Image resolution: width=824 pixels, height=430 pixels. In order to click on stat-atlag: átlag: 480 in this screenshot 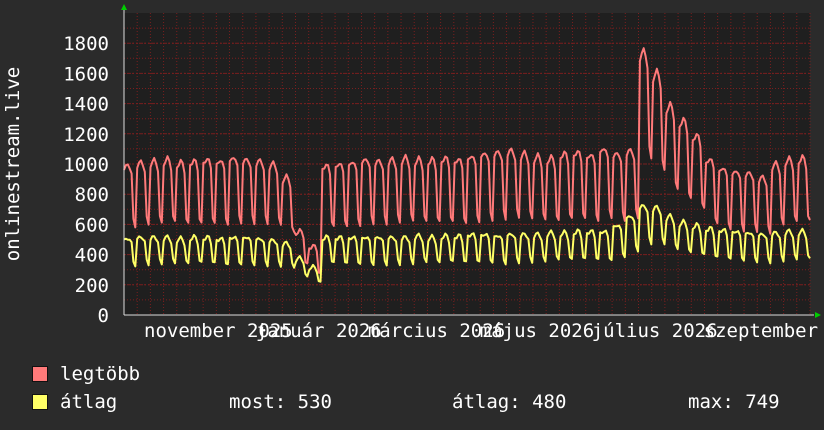, I will do `click(509, 402)`.